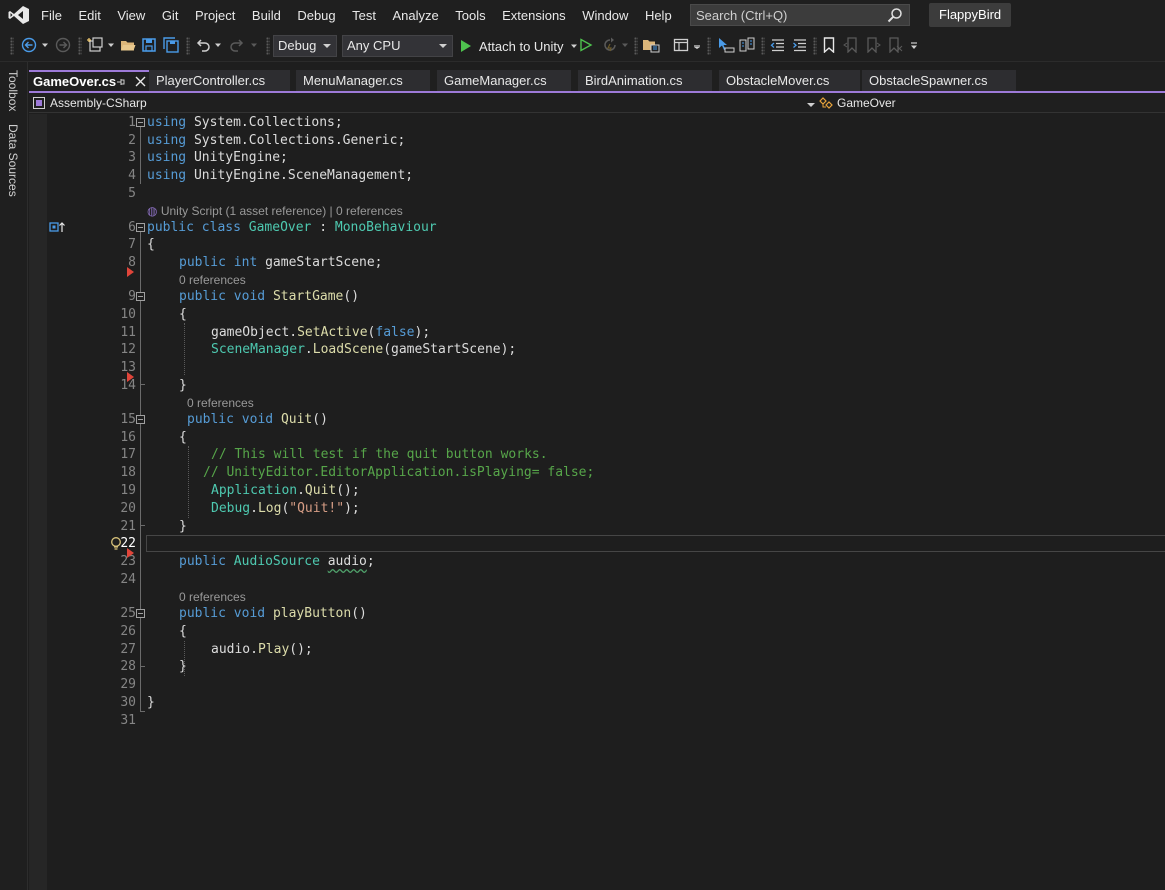  I want to click on code-line-1: using System.Collections;, so click(245, 122).